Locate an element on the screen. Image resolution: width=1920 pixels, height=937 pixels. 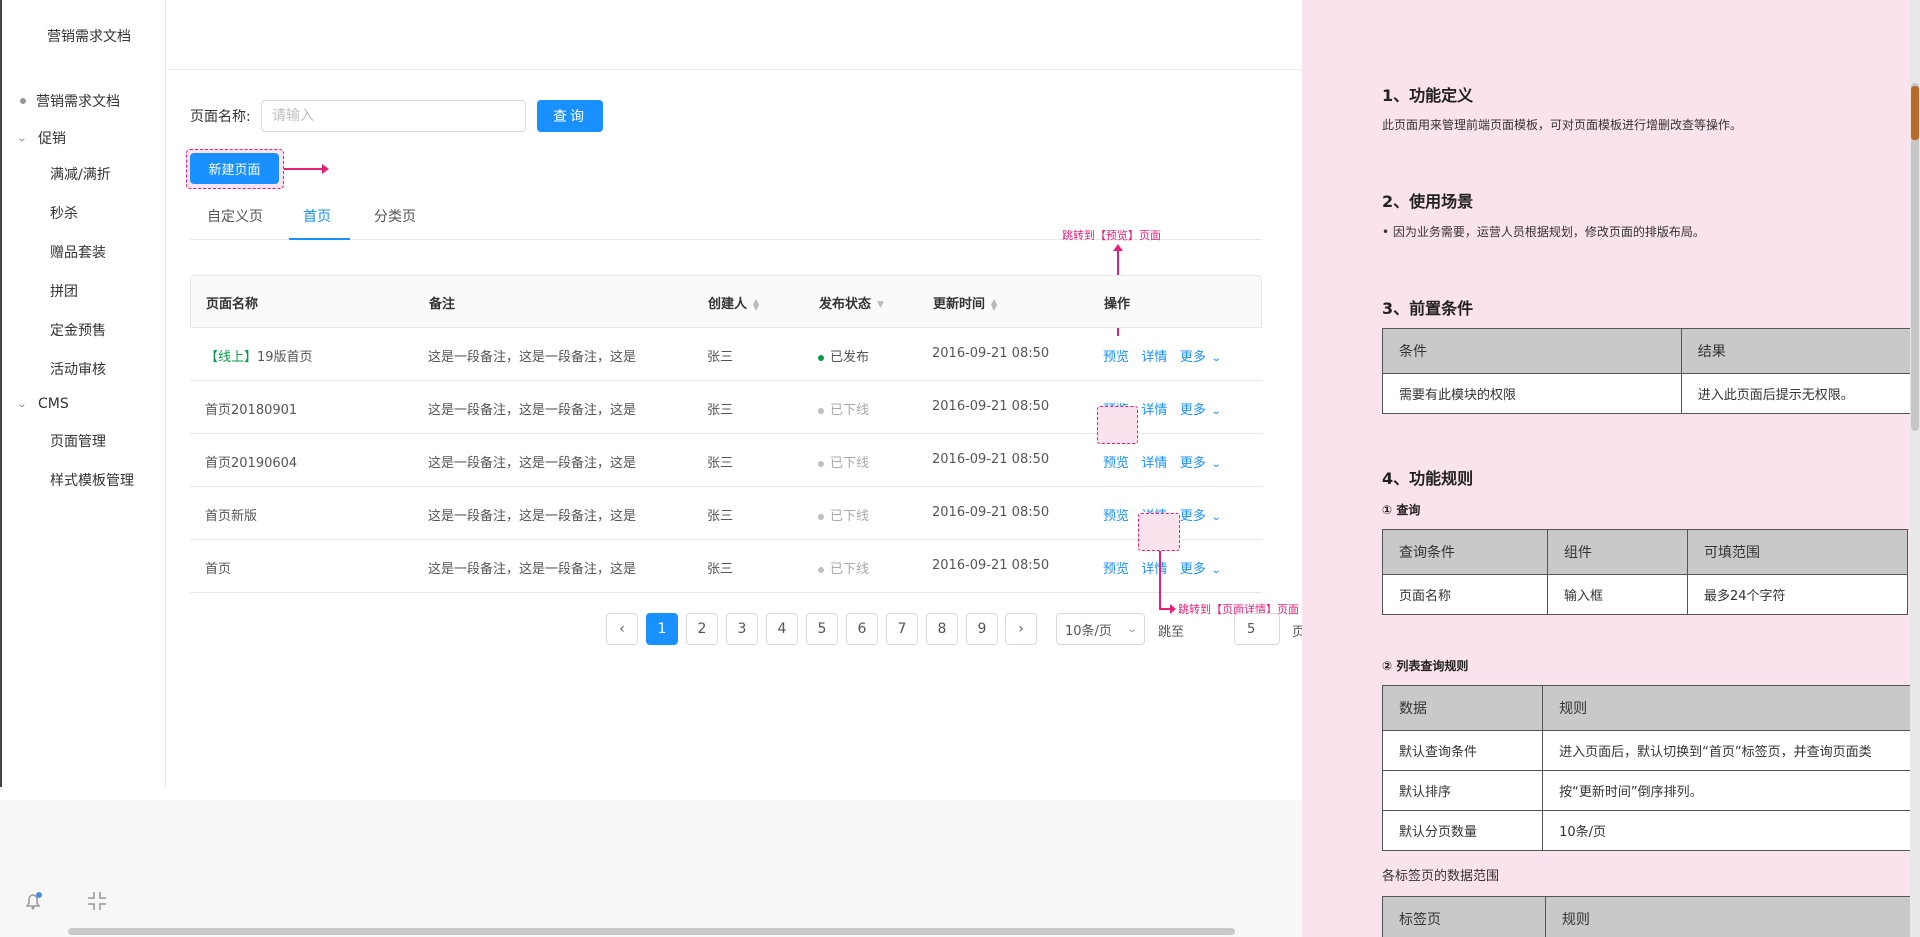
sidebar-group-promotion: ⌄ 促销 is located at coordinates (84, 138).